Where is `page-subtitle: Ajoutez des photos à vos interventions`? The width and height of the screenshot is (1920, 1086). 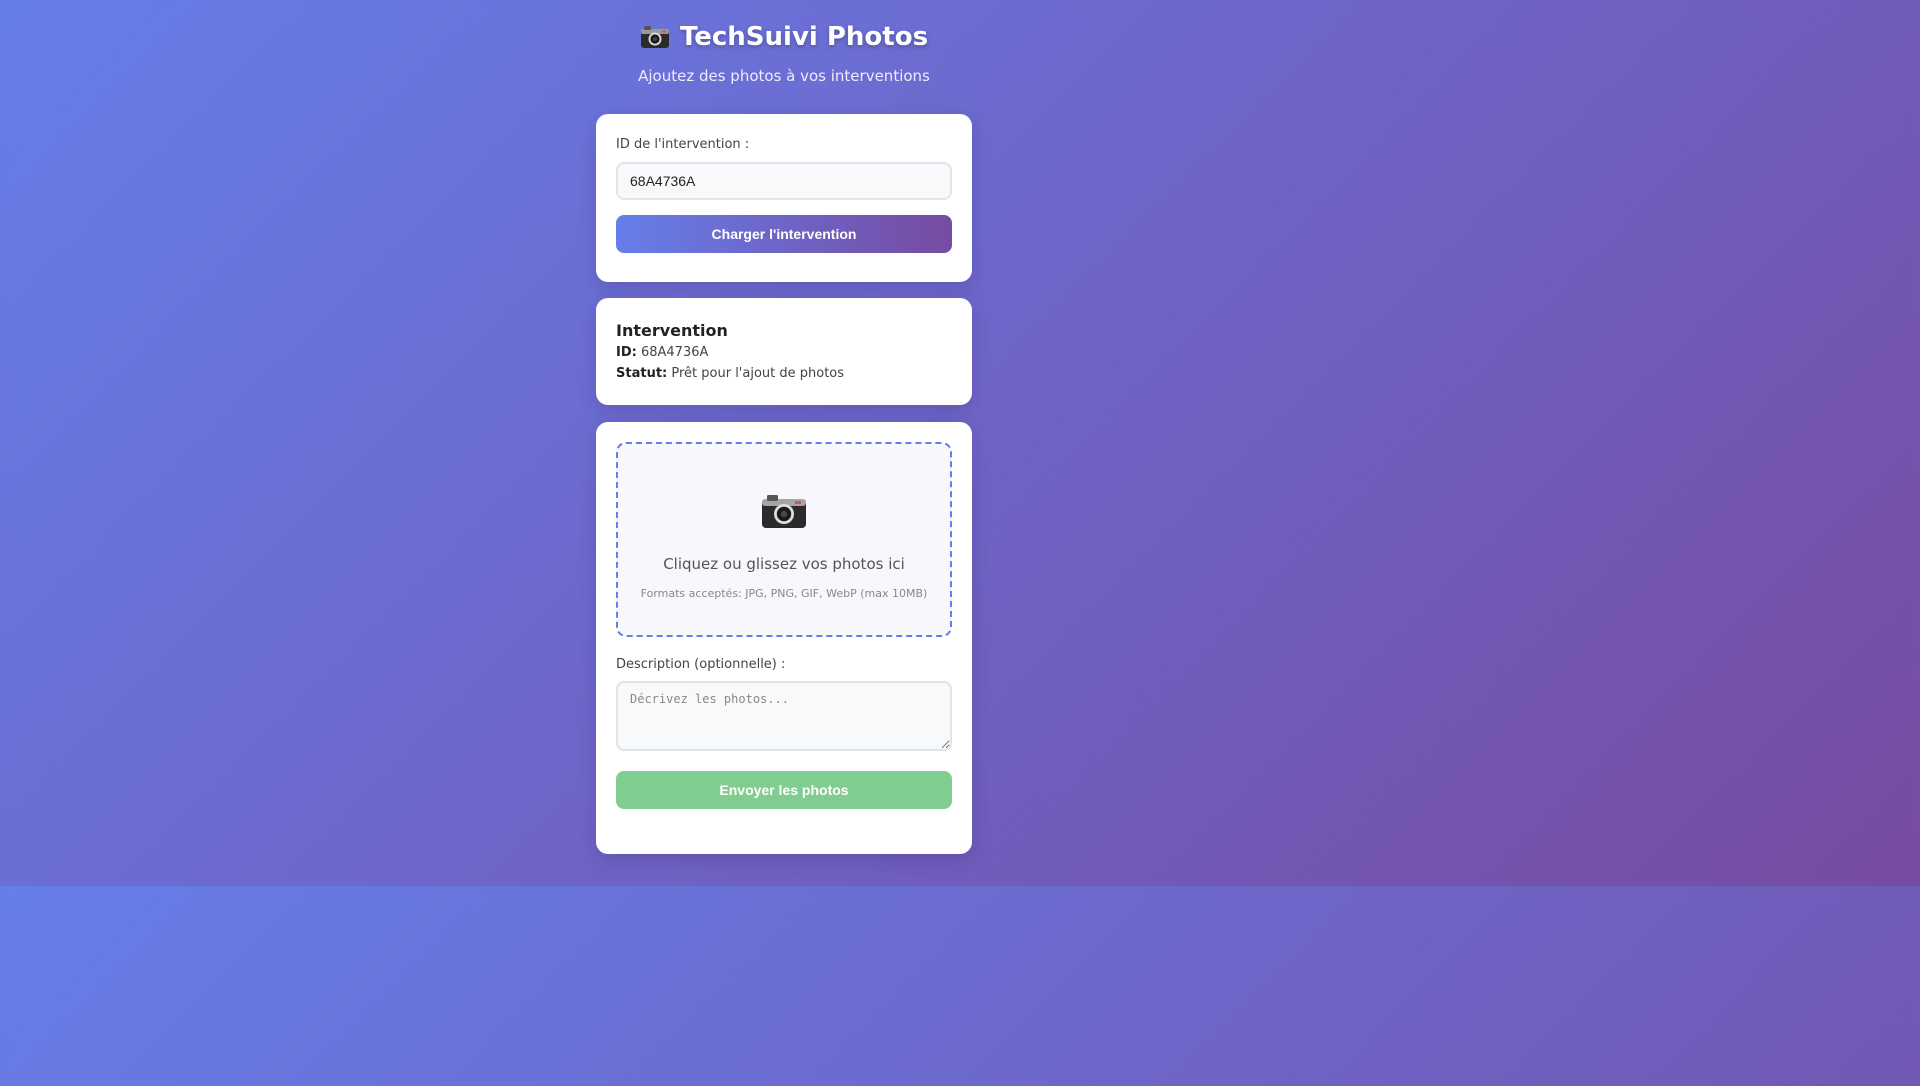 page-subtitle: Ajoutez des photos à vos interventions is located at coordinates (784, 76).